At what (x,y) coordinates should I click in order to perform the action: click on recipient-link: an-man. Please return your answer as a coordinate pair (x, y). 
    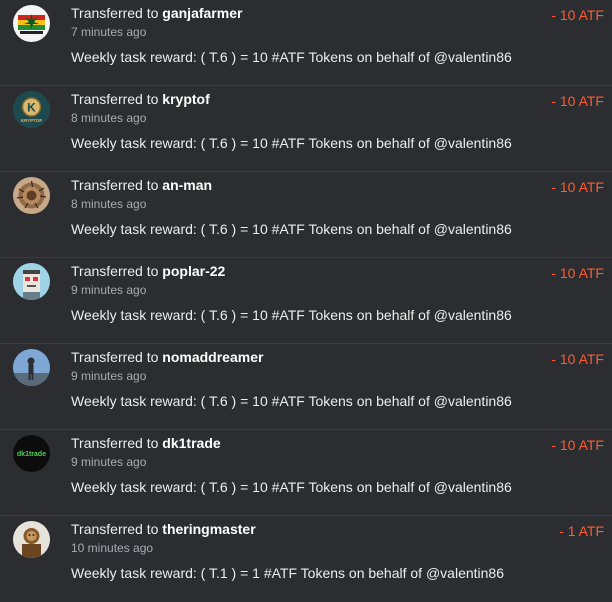
    Looking at the image, I should click on (187, 185).